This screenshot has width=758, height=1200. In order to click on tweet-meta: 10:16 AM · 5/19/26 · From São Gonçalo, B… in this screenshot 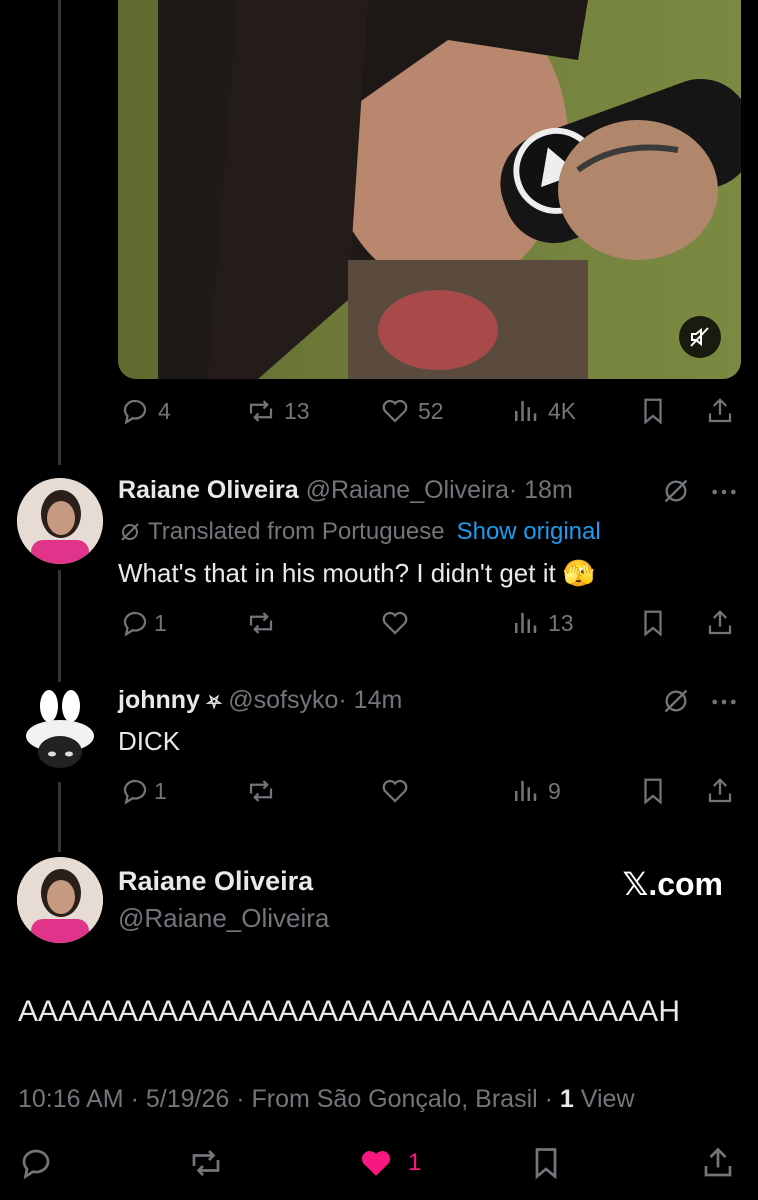, I will do `click(326, 1099)`.